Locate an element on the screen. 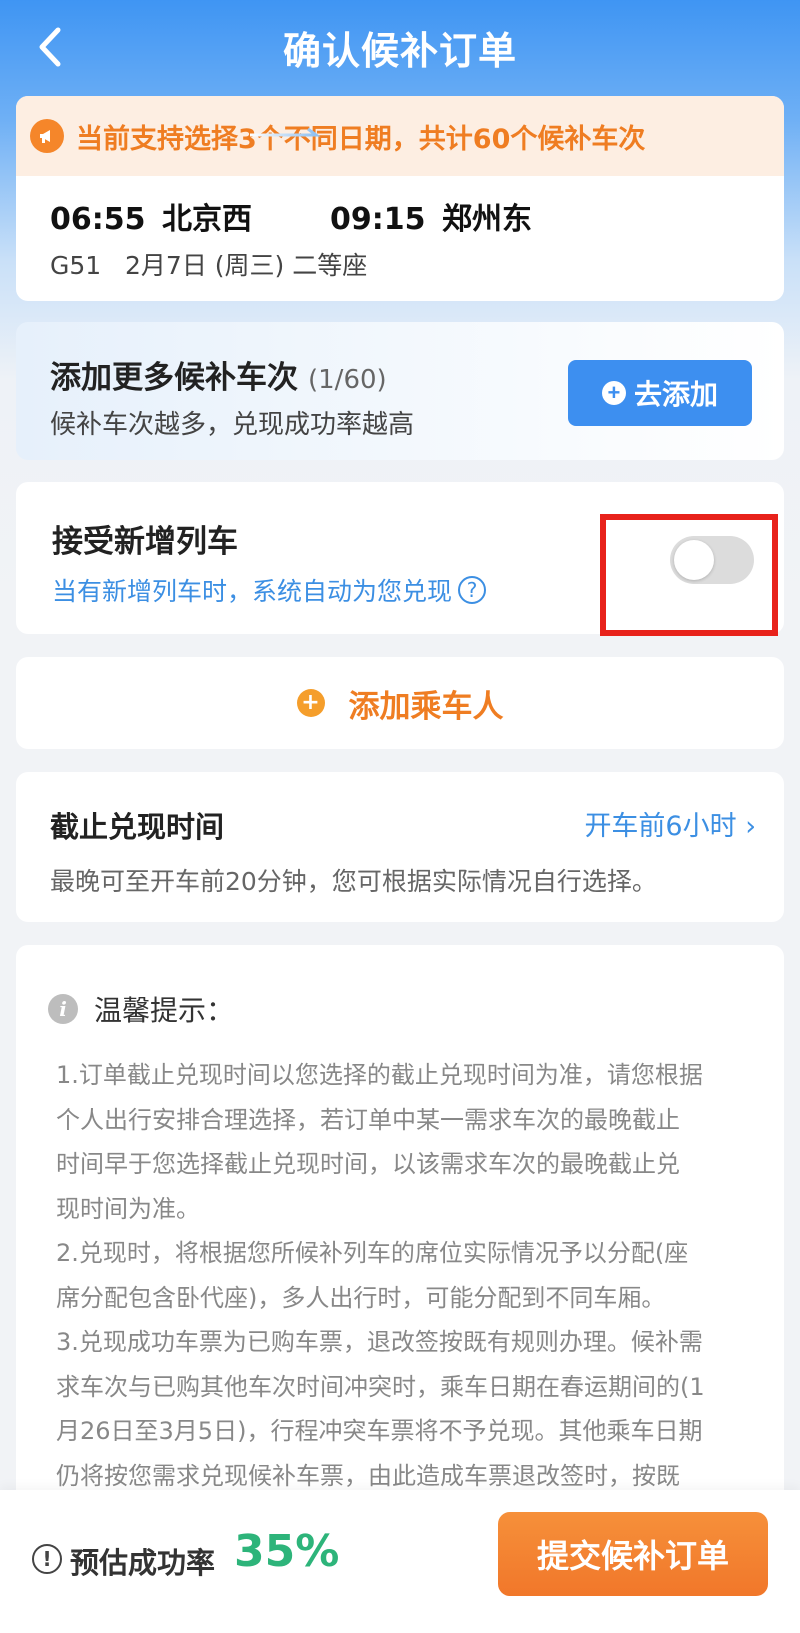 The height and width of the screenshot is (1633, 800). tips-title: 温馨提示： is located at coordinates (164, 1010).